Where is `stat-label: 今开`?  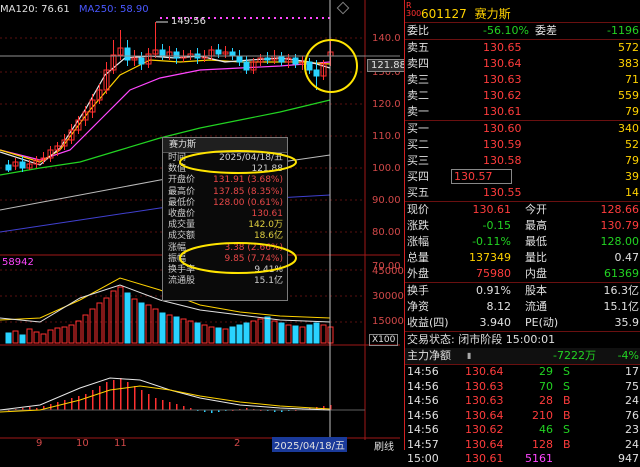
stat-label: 今开 is located at coordinates (536, 209).